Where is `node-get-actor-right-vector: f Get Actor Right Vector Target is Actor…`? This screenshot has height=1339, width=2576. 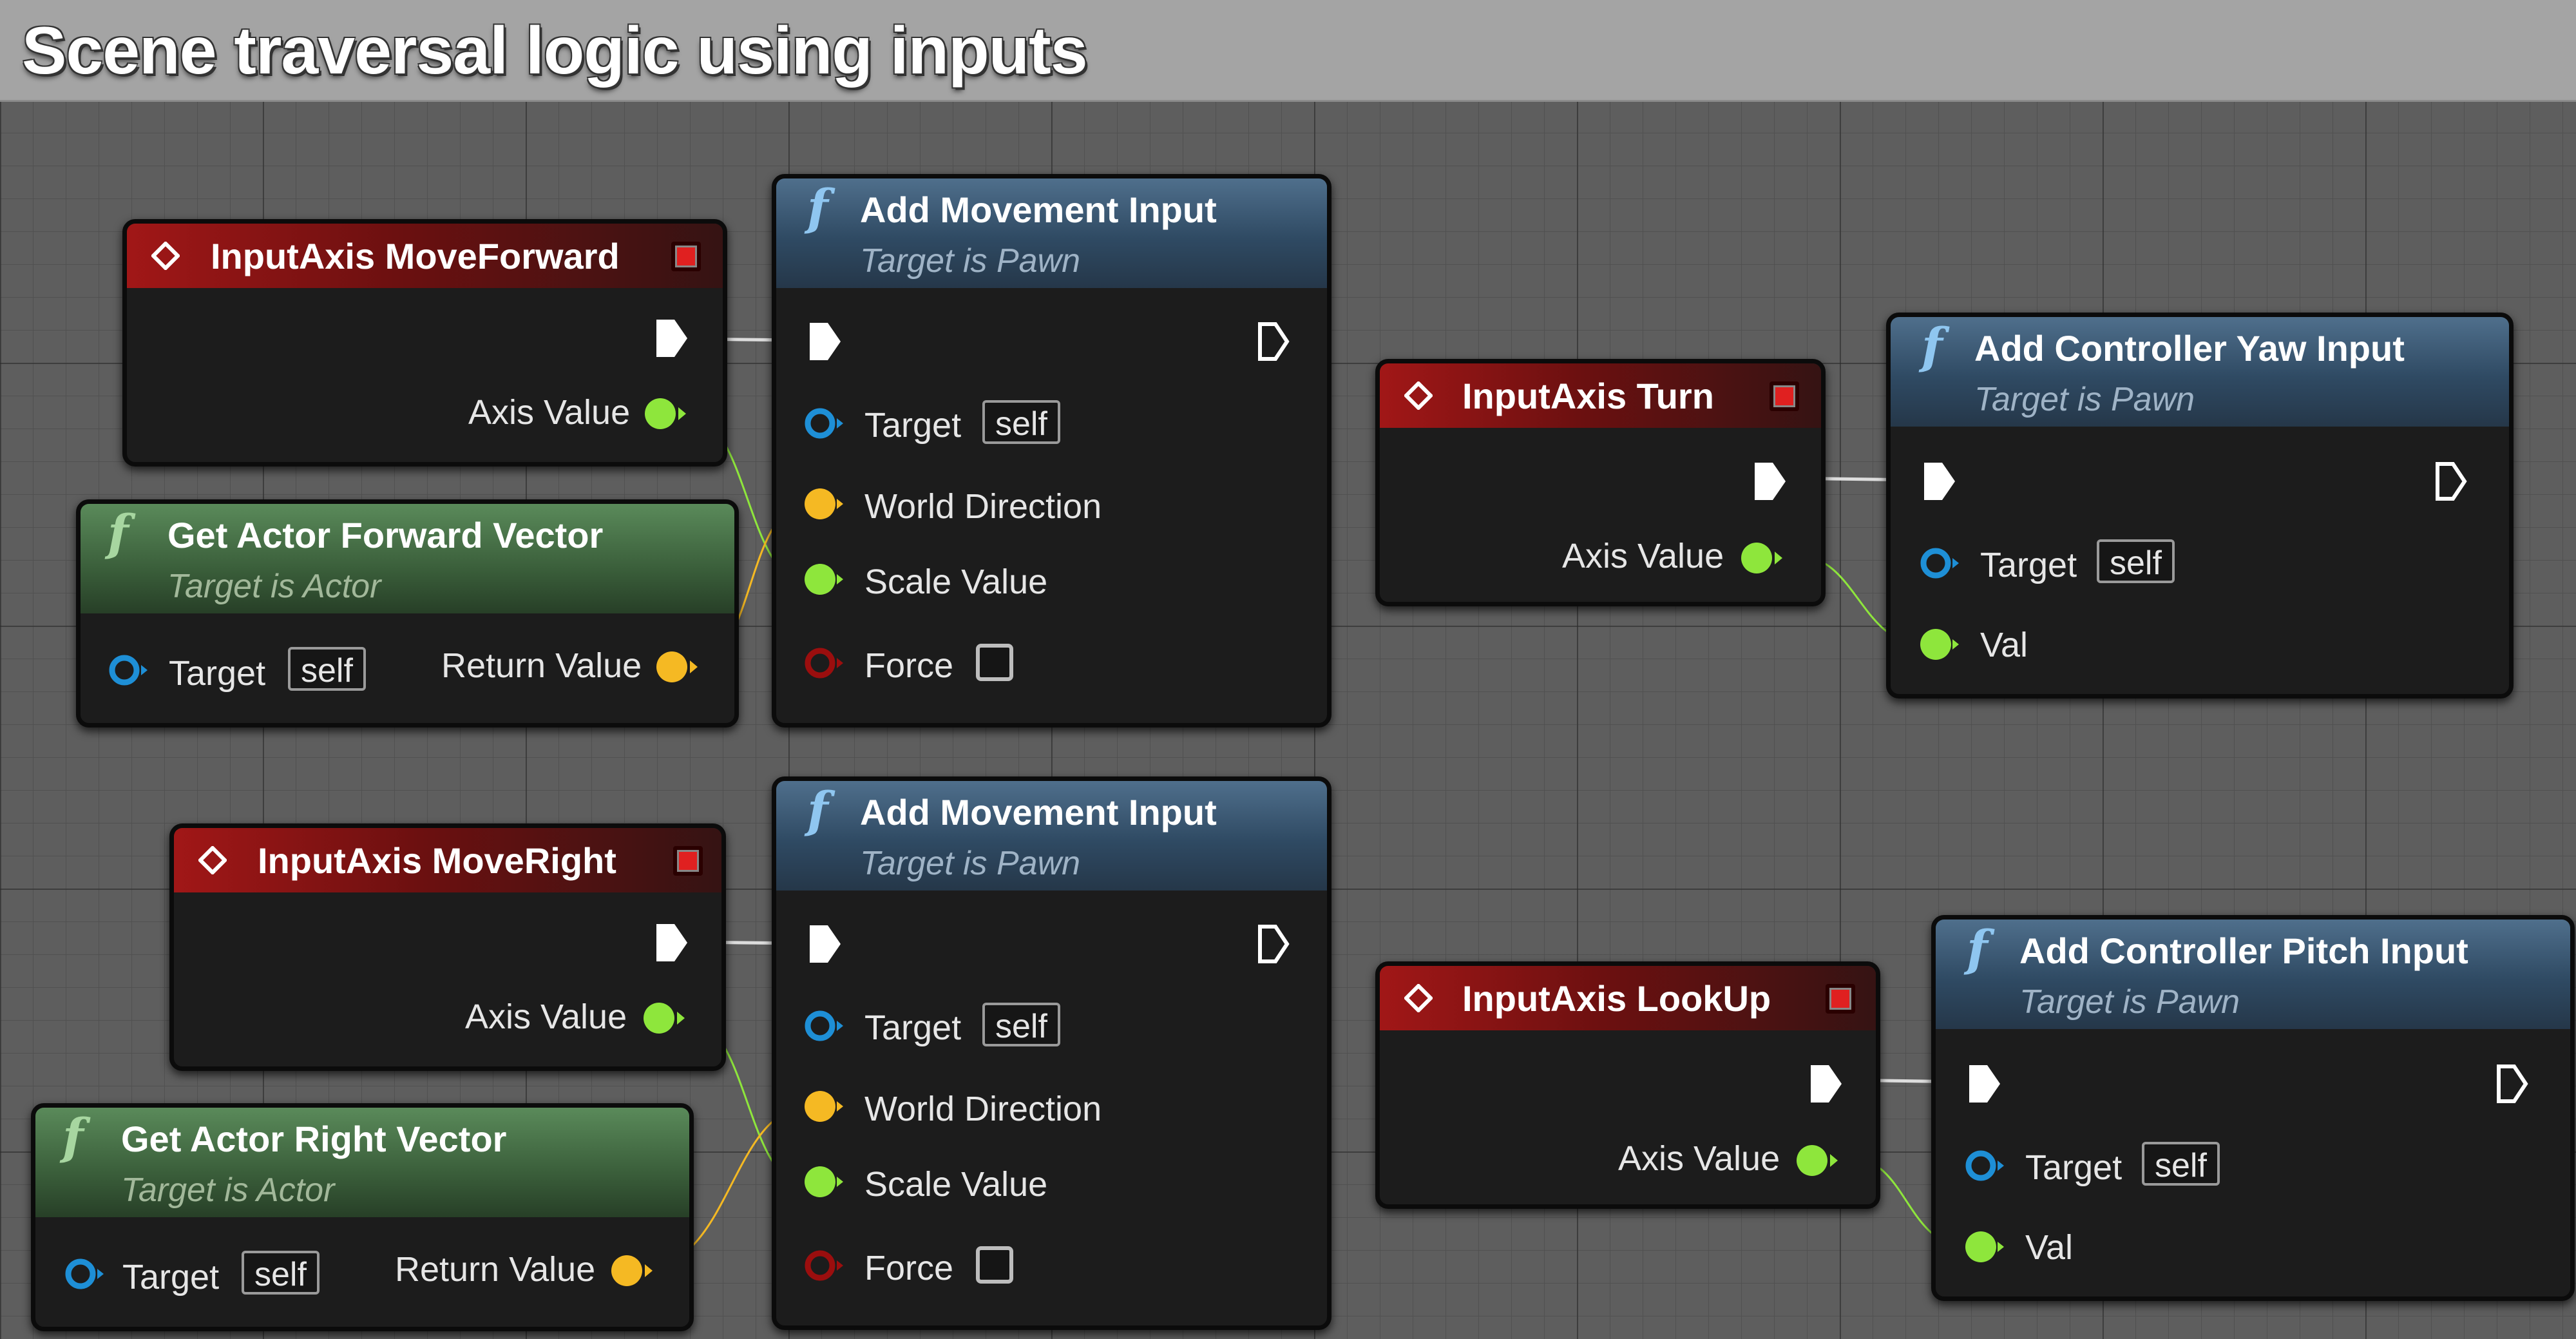
node-get-actor-right-vector: f Get Actor Right Vector Target is Actor… is located at coordinates (362, 1217).